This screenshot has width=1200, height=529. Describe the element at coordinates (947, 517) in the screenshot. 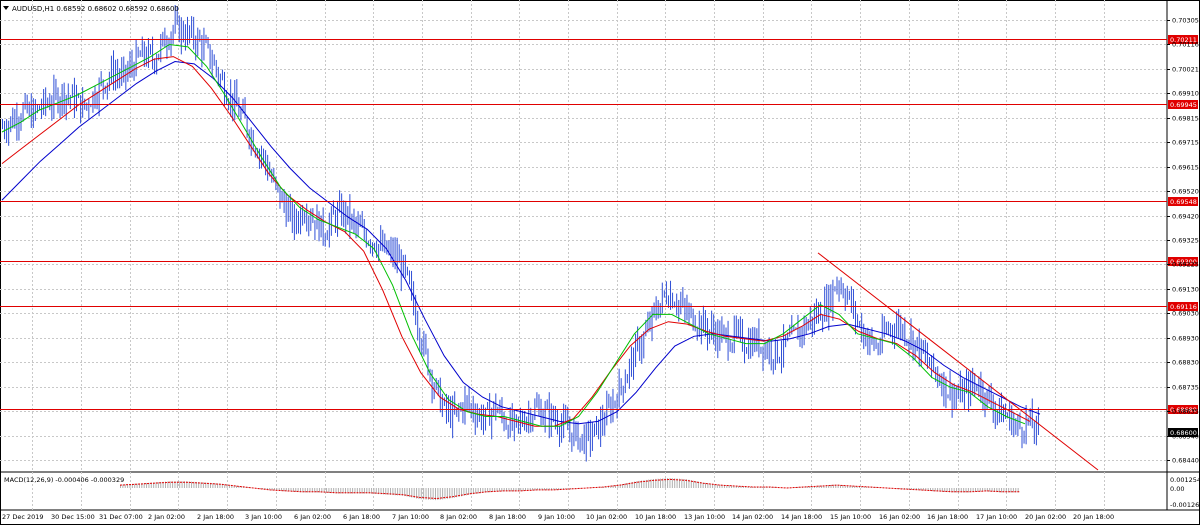

I see `time-tick-label: 16 Jan 18:00` at that location.